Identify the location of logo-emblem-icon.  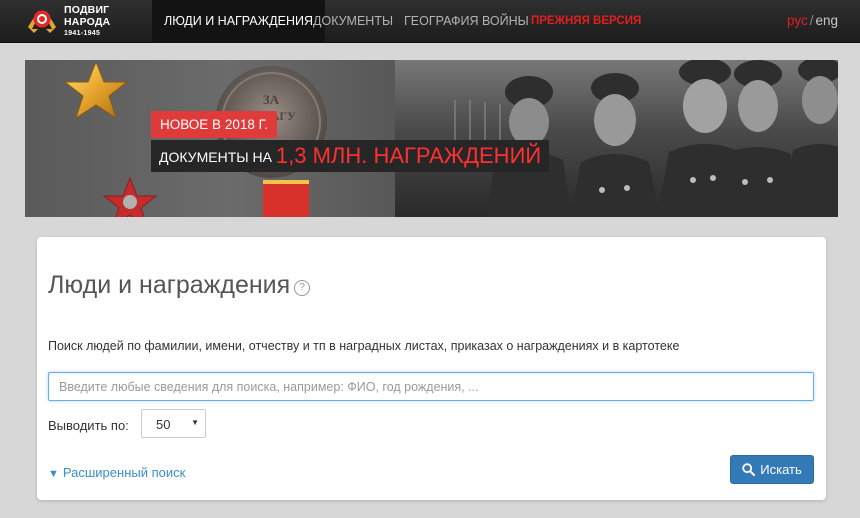
(42, 21).